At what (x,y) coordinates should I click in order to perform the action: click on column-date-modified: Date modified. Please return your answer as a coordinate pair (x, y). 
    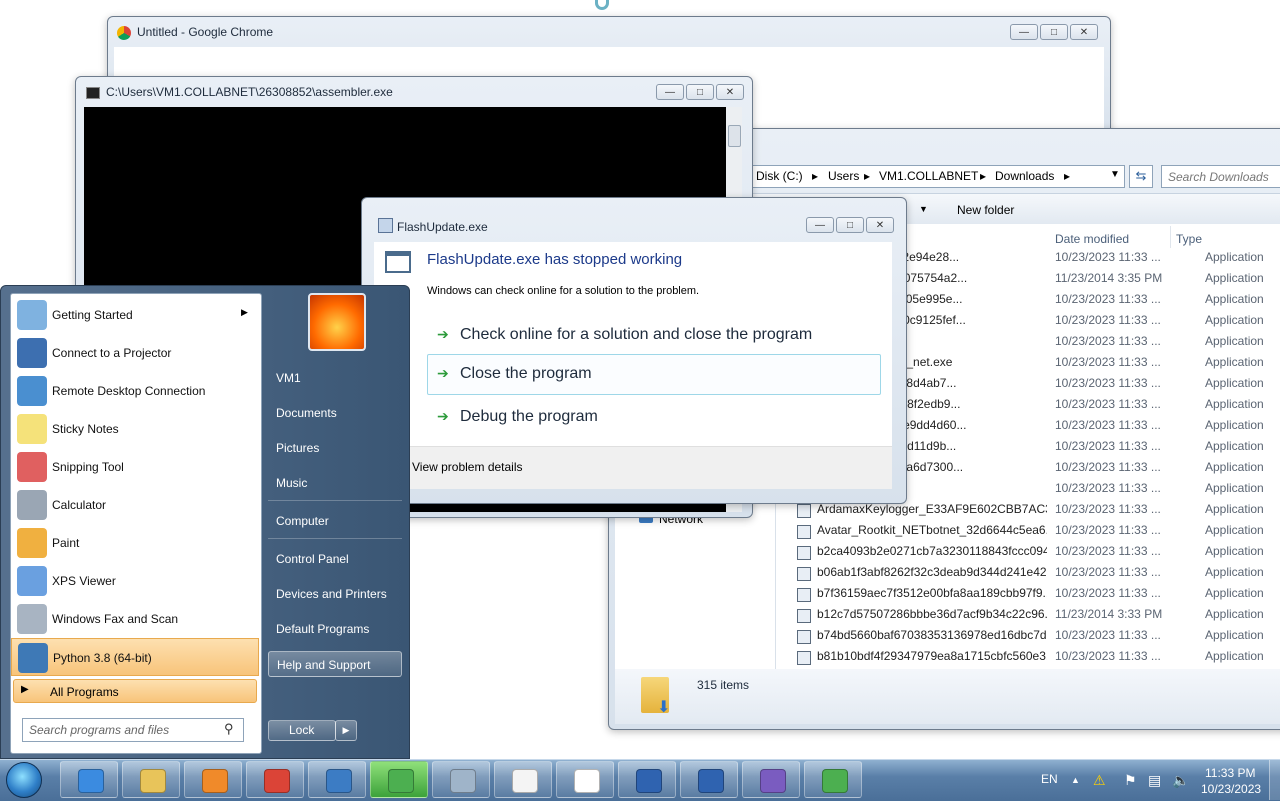
    Looking at the image, I should click on (1092, 239).